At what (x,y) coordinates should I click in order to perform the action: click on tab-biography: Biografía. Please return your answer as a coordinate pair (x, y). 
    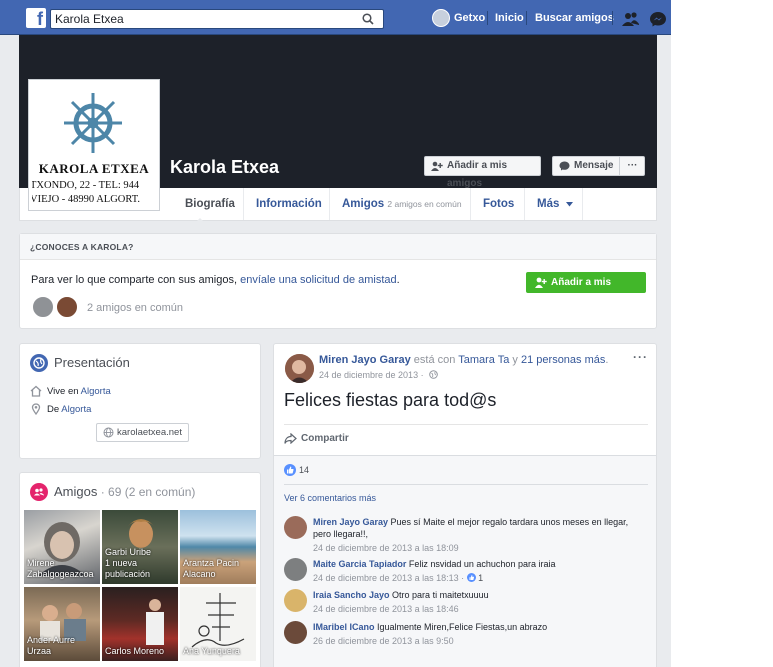
    Looking at the image, I should click on (210, 204).